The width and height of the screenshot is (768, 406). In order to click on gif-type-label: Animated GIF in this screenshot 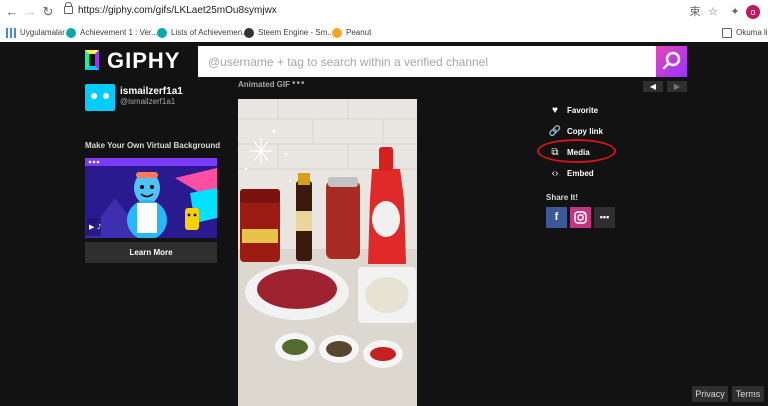, I will do `click(264, 84)`.